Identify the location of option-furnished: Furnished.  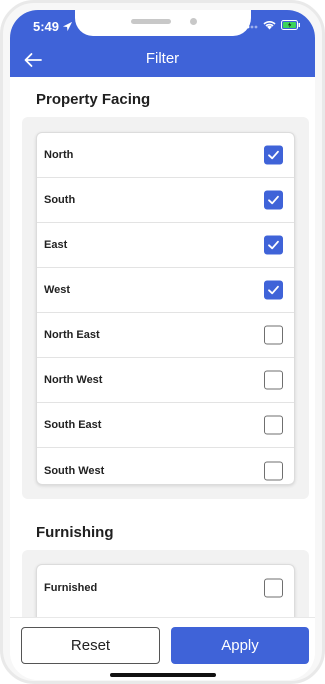
(165, 587).